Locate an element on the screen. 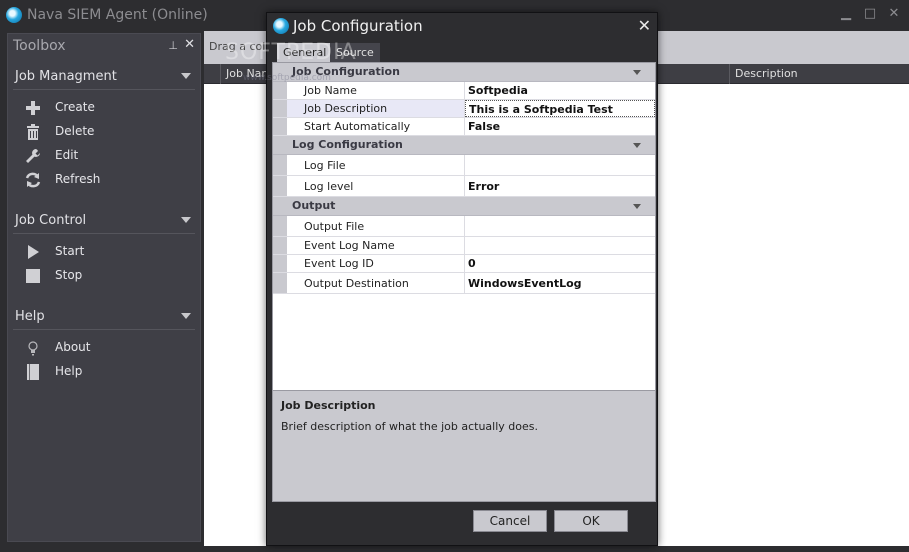 This screenshot has width=909, height=552. toolbox-title: Toolbox is located at coordinates (39, 46).